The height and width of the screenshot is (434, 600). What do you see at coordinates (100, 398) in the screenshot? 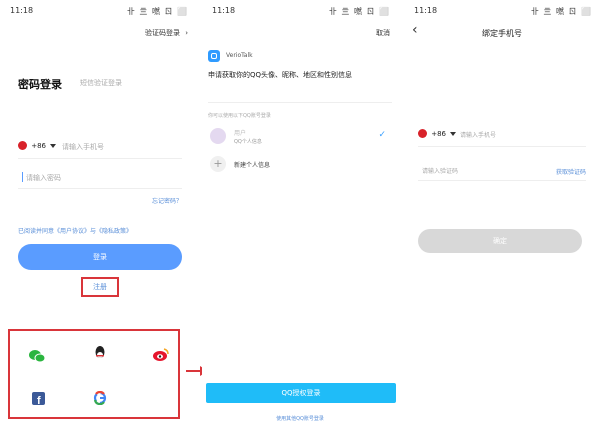
I see `google-icon` at bounding box center [100, 398].